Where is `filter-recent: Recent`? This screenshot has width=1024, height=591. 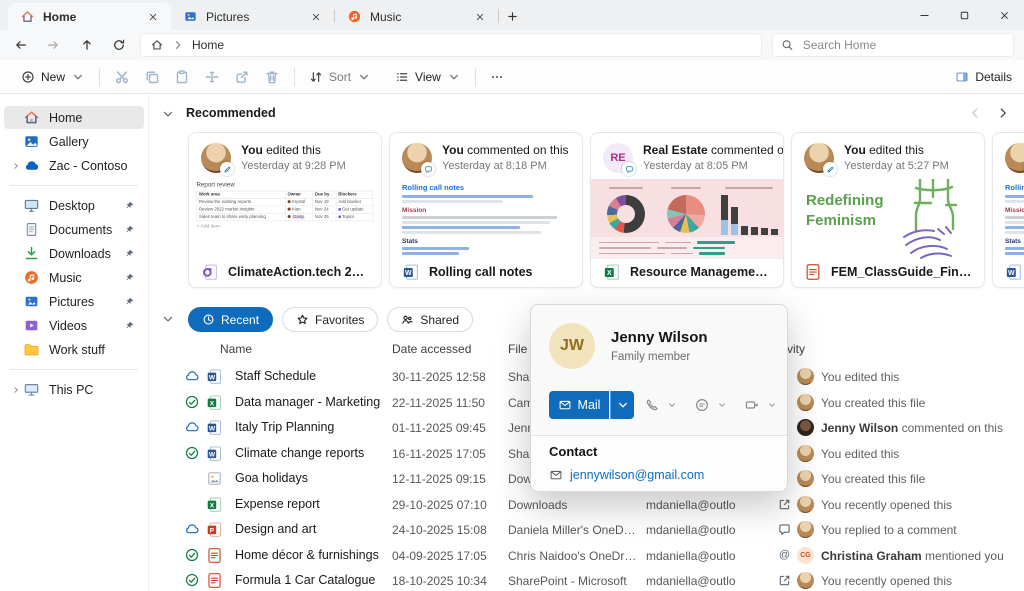 filter-recent: Recent is located at coordinates (231, 319).